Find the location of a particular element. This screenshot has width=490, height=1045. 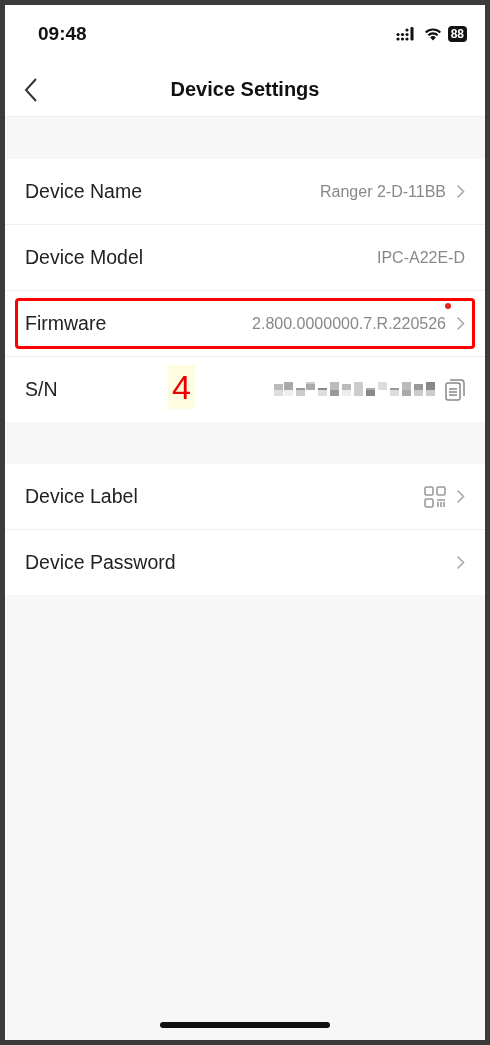

qr-code-icon is located at coordinates (435, 496).